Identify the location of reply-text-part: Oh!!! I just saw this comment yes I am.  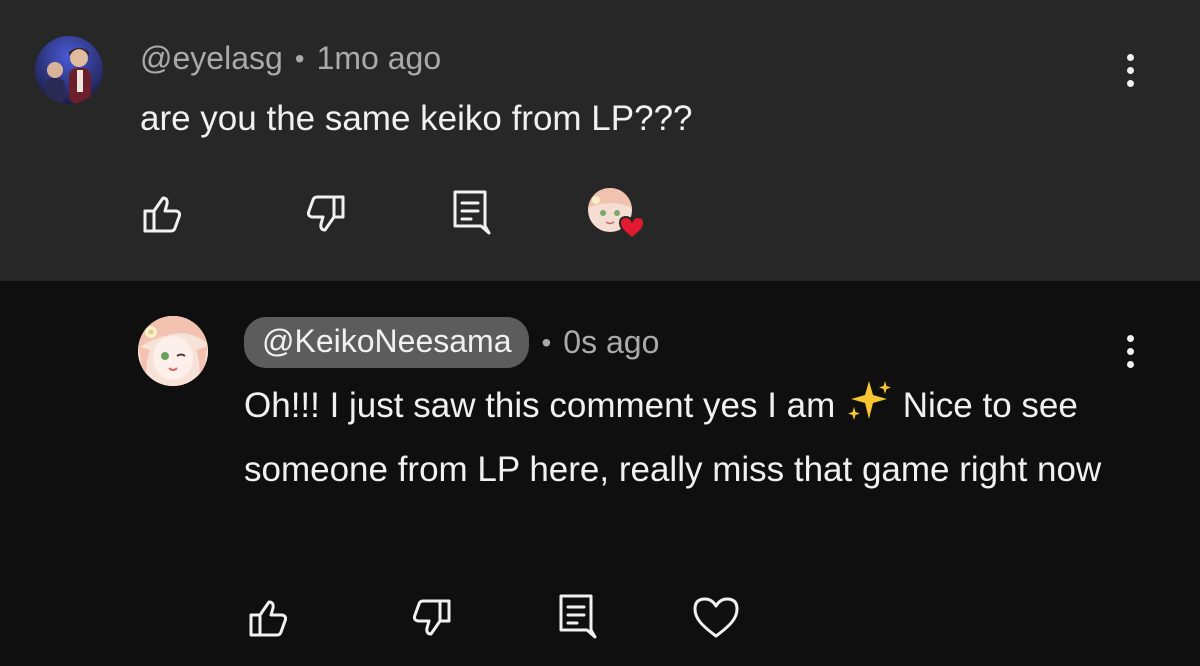
(545, 405).